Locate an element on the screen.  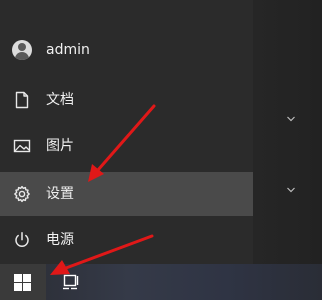
account-item: admin is located at coordinates (126, 50).